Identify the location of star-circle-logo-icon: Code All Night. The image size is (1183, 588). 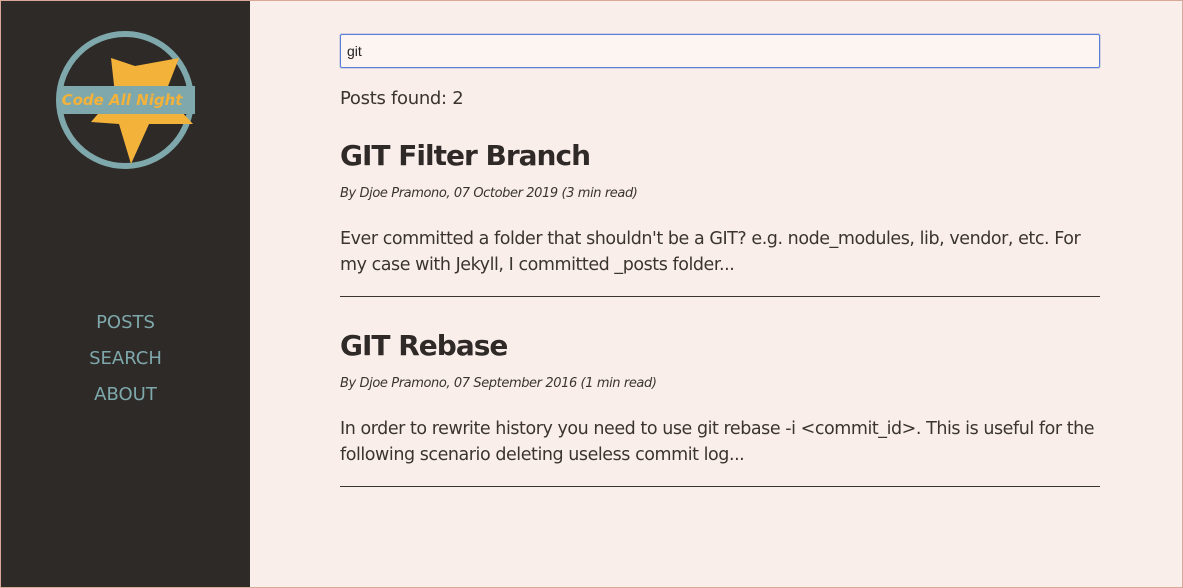
(125, 100).